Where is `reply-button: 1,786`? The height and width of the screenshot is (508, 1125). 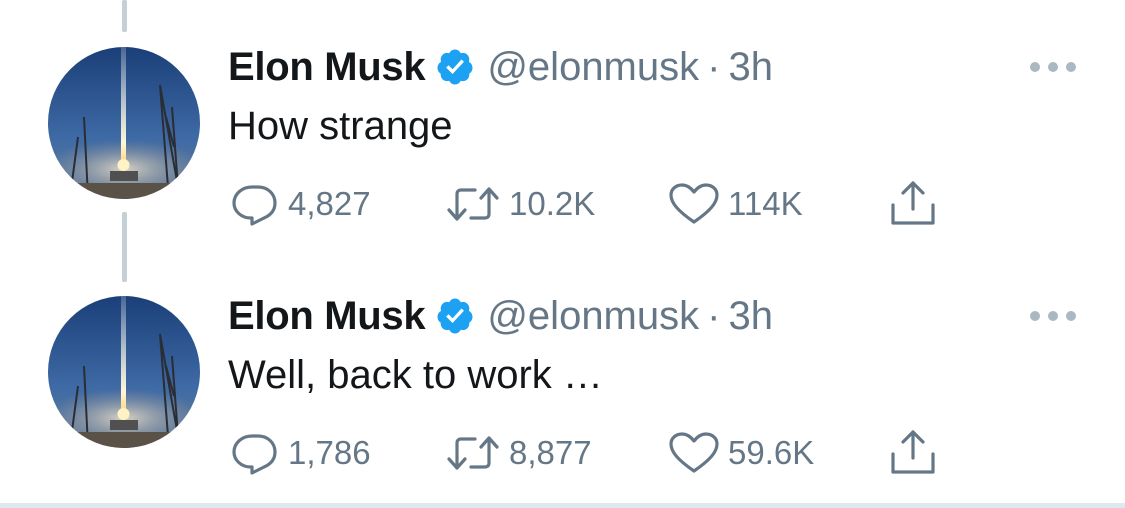
reply-button: 1,786 is located at coordinates (299, 453).